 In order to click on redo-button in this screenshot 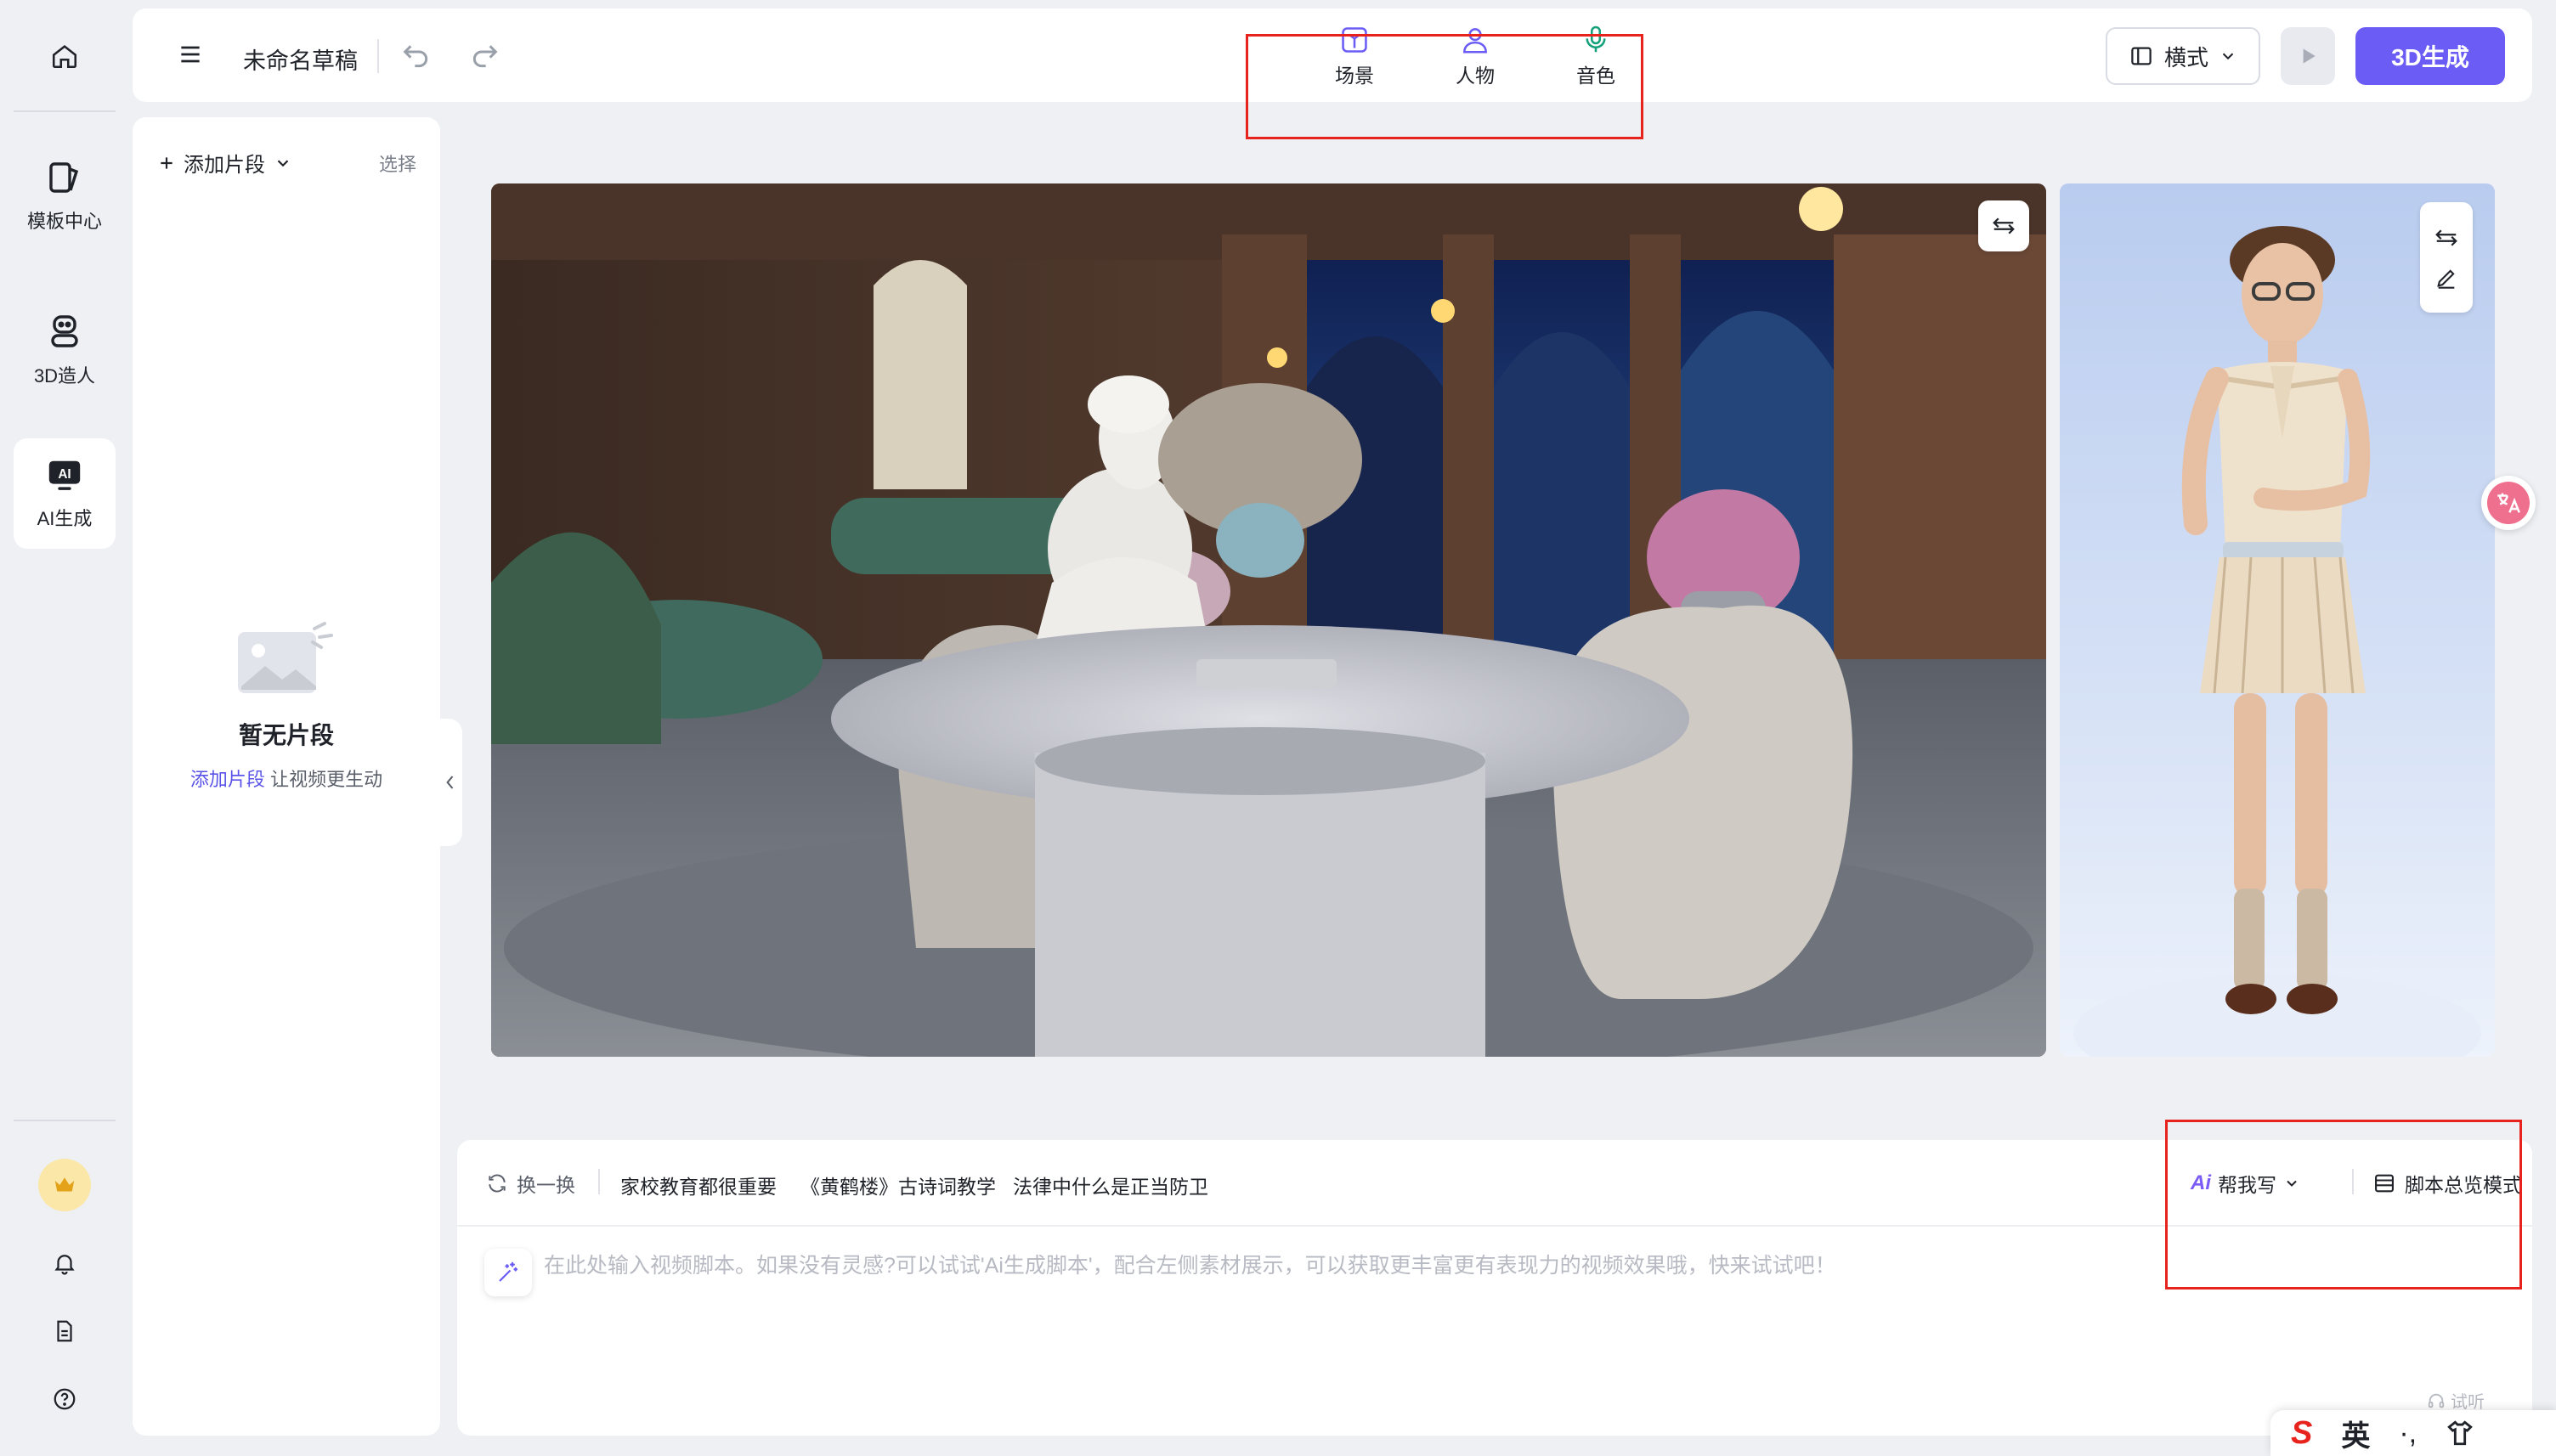, I will do `click(484, 58)`.